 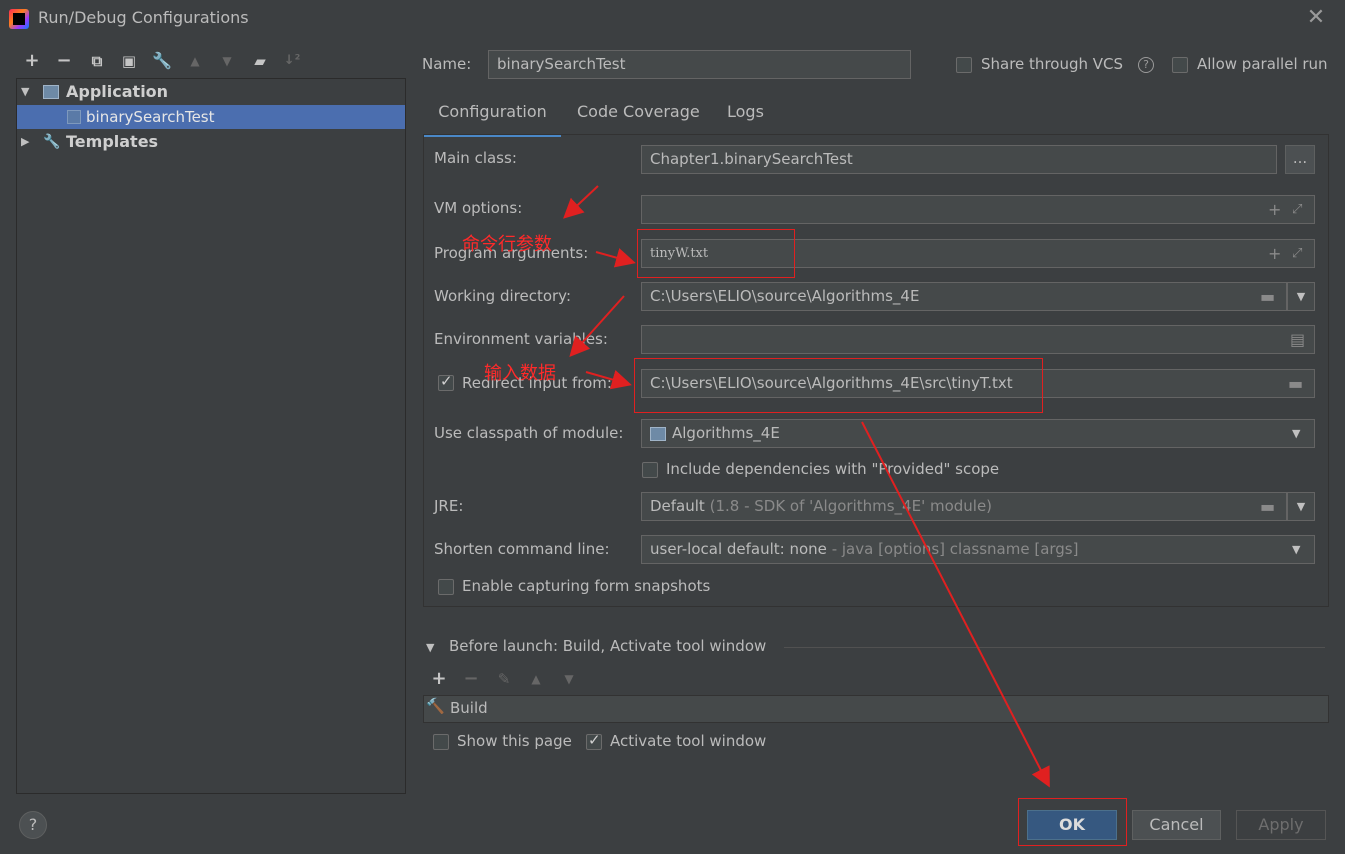 What do you see at coordinates (615, 258) in the screenshot?
I see `arrow-to-program-args` at bounding box center [615, 258].